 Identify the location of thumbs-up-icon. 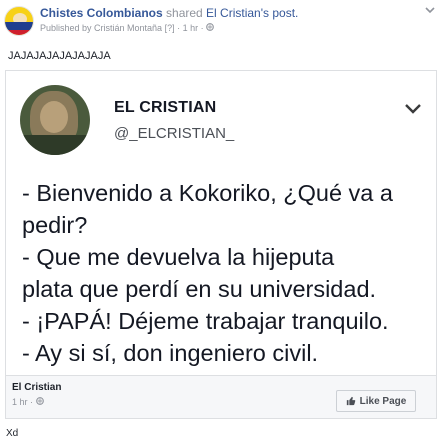
(350, 401).